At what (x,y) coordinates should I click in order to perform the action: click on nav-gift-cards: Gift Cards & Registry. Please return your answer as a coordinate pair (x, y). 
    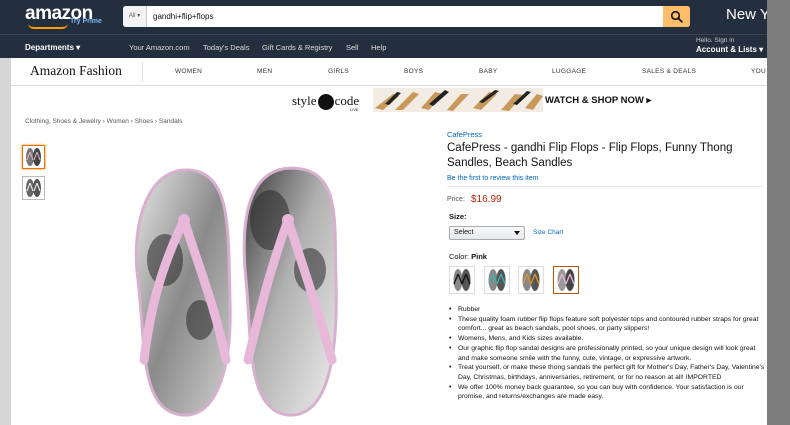
    Looking at the image, I should click on (297, 47).